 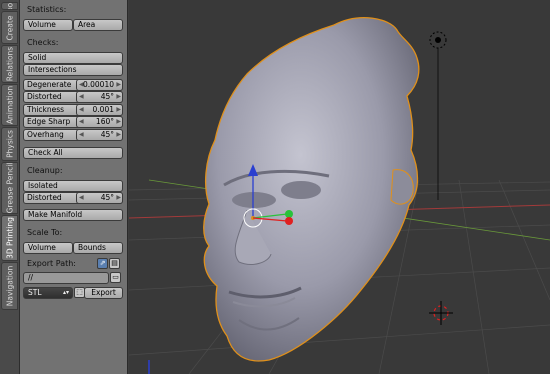 I want to click on tab-animation: Animation, so click(x=9, y=105).